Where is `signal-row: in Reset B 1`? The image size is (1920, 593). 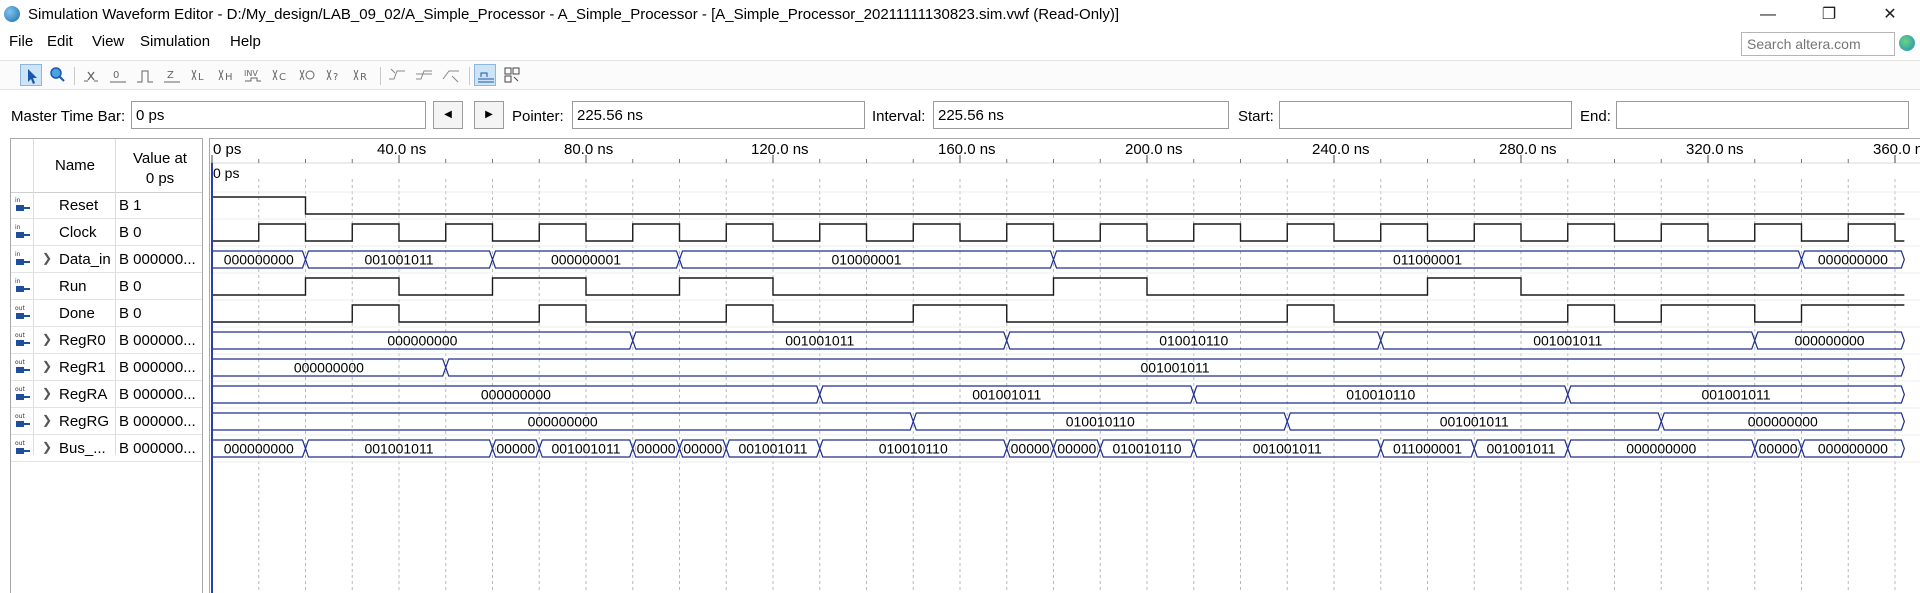 signal-row: in Reset B 1 is located at coordinates (106, 205).